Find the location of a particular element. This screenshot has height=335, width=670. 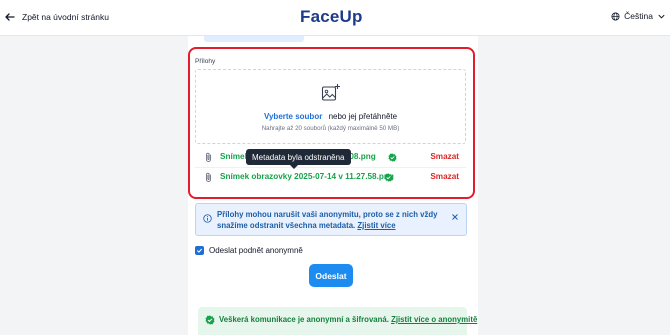

checkmark-icon is located at coordinates (199, 250).